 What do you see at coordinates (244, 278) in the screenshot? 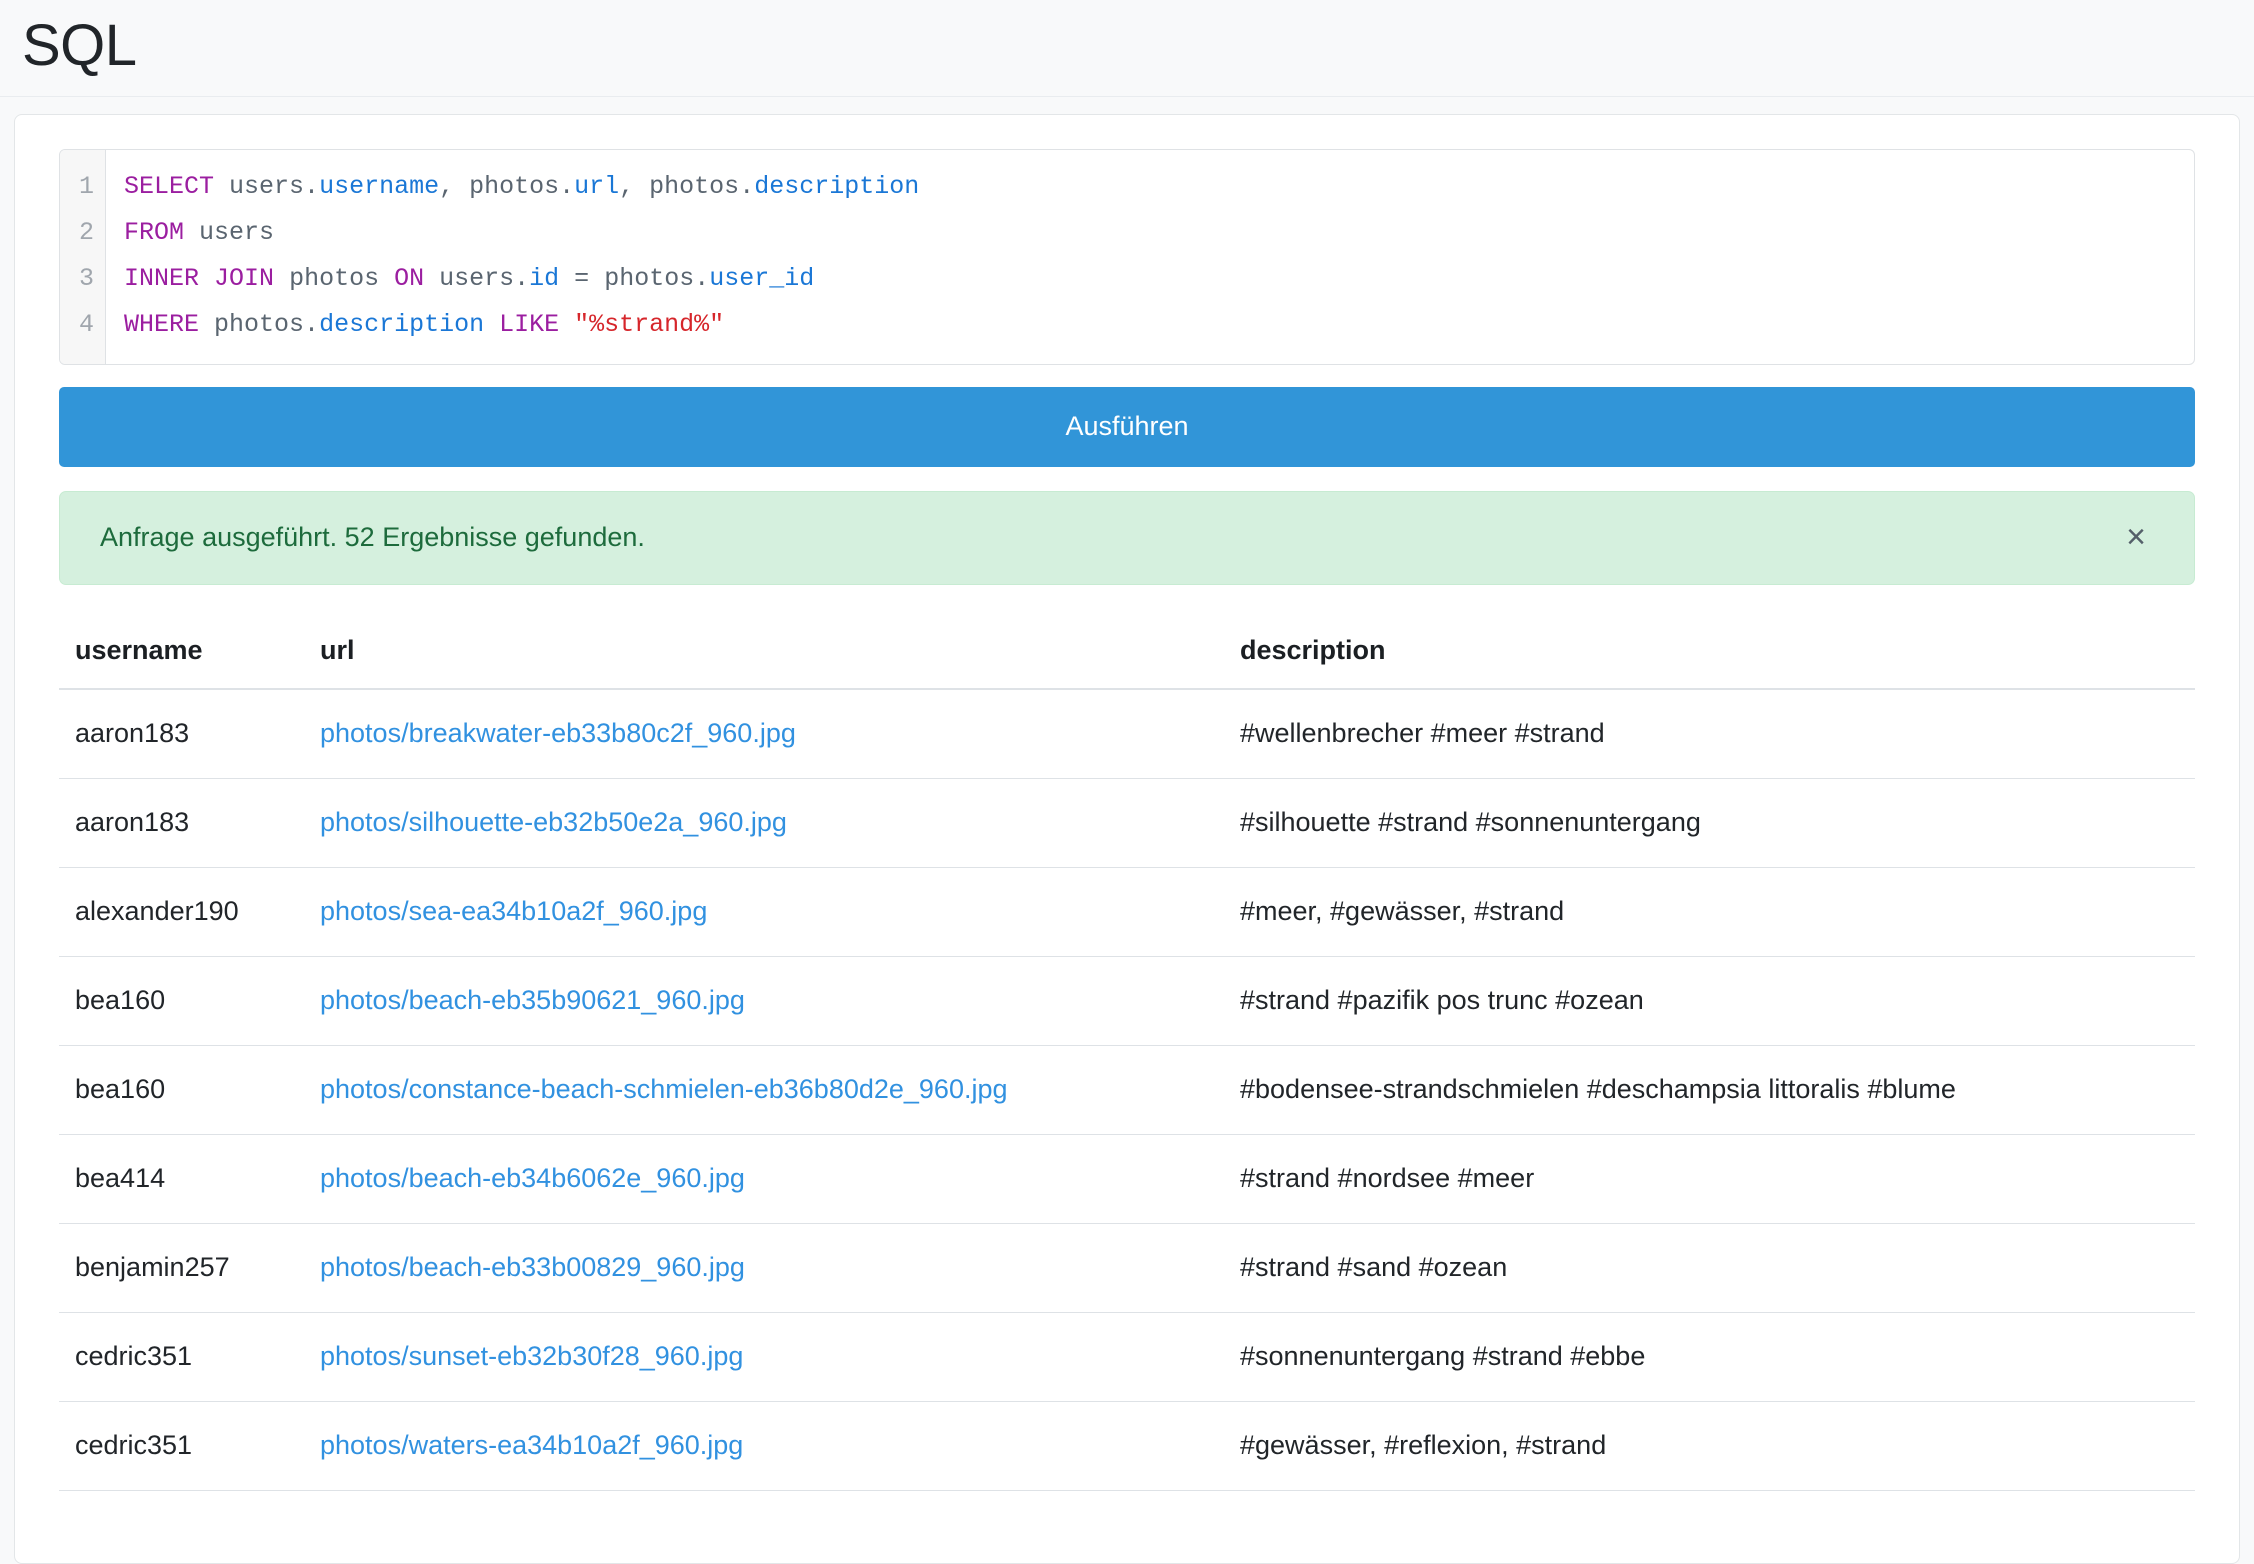
I see `code-token-kw: JOIN` at bounding box center [244, 278].